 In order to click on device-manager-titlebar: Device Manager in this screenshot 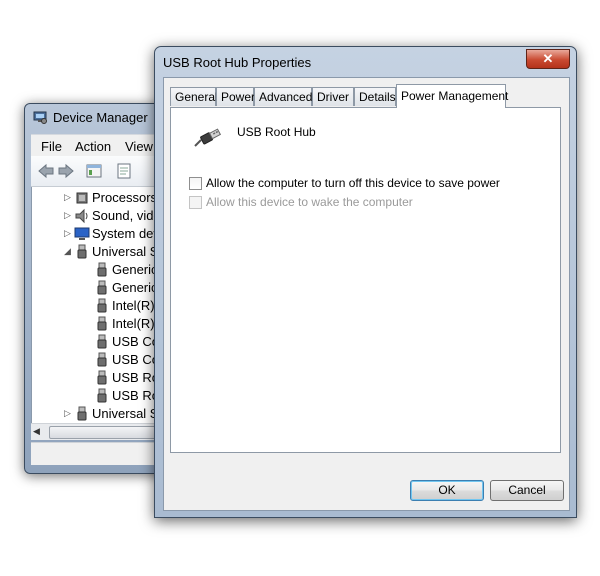, I will do `click(100, 117)`.